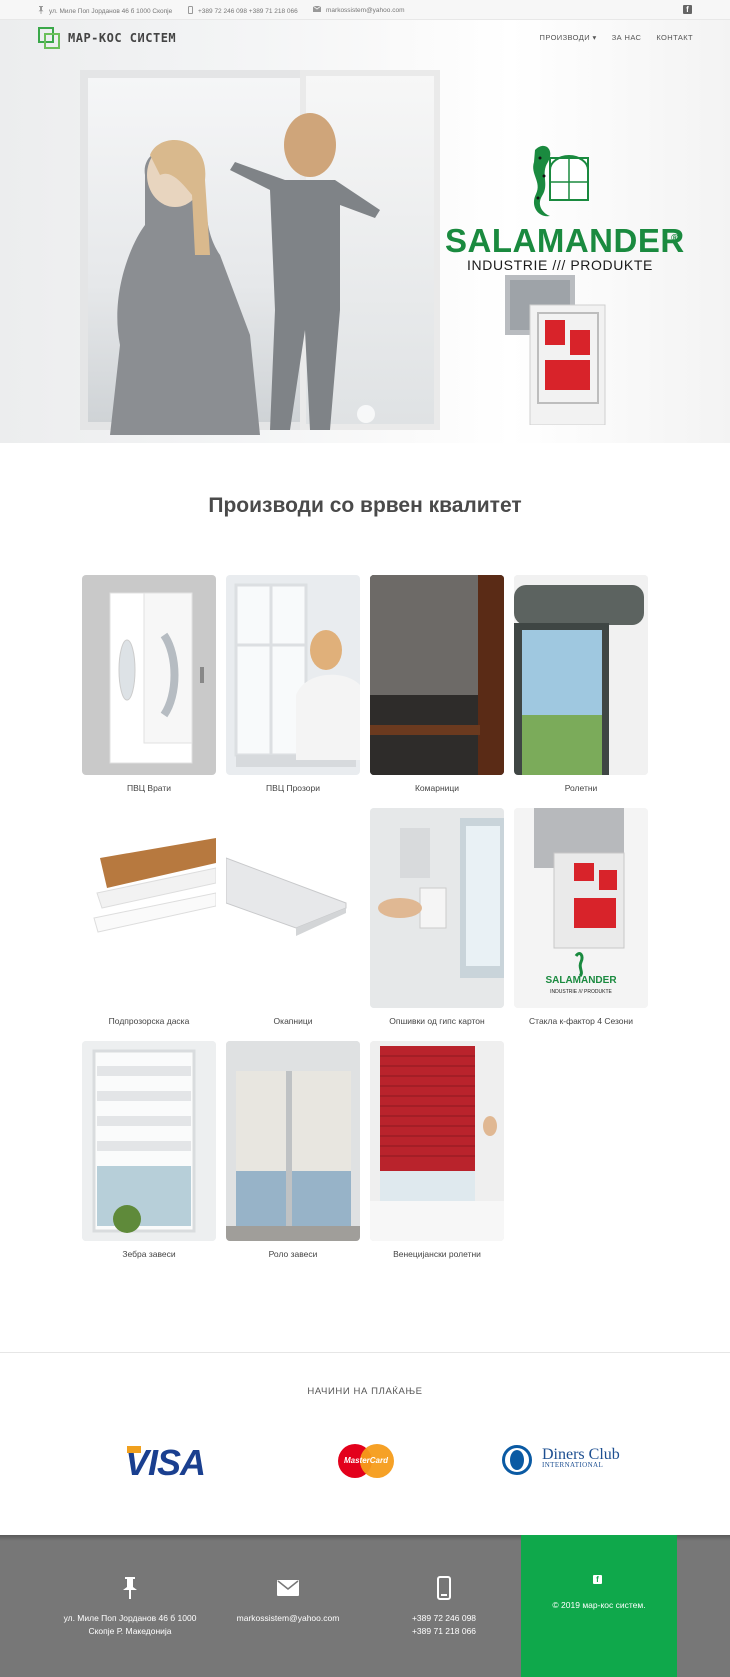 The image size is (730, 1677). Describe the element at coordinates (581, 1021) in the screenshot. I see `product-label: Стакла к-фактор 4 Сезони` at that location.